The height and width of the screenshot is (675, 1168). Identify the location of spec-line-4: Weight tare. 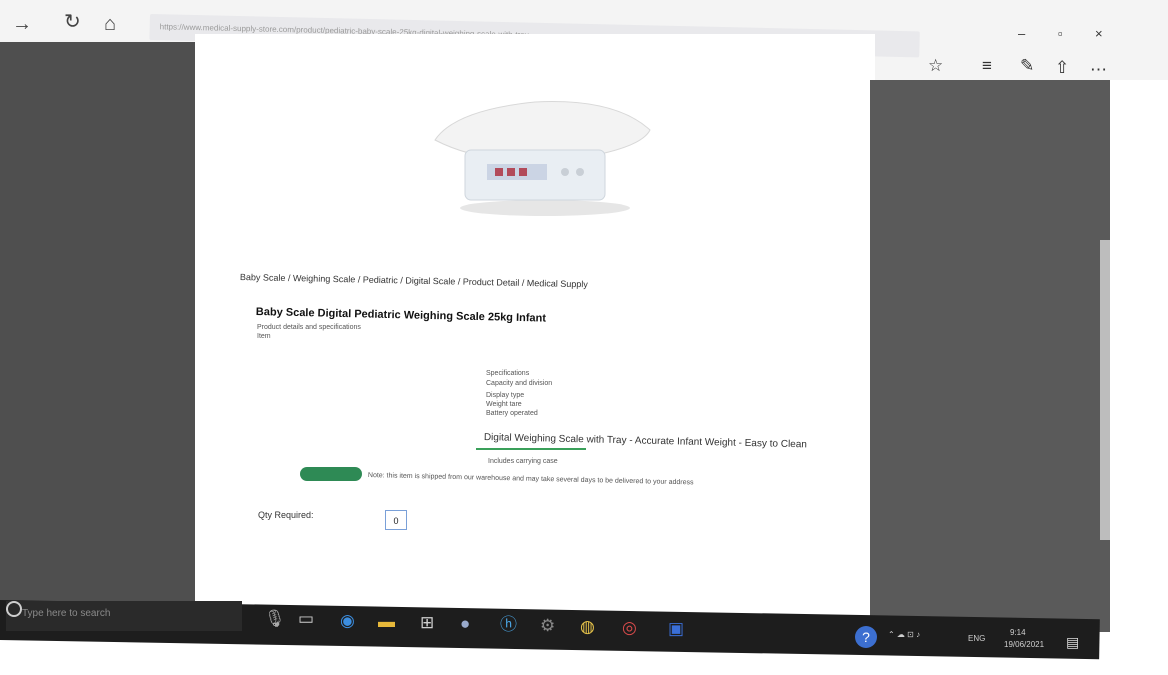
(504, 404).